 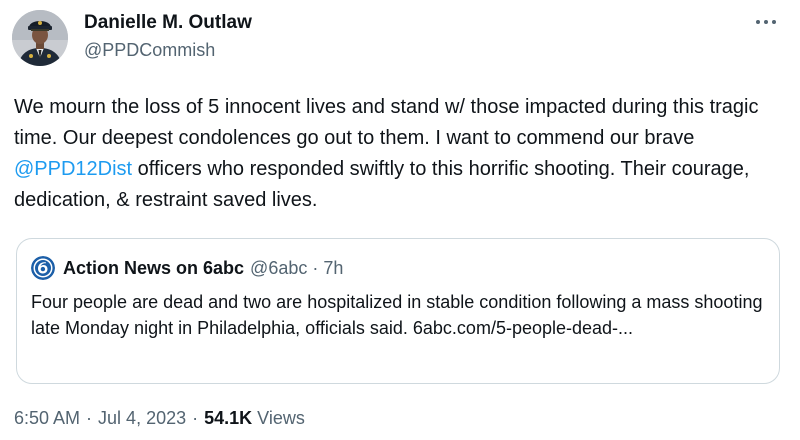 I want to click on author-avatar, so click(x=40, y=38).